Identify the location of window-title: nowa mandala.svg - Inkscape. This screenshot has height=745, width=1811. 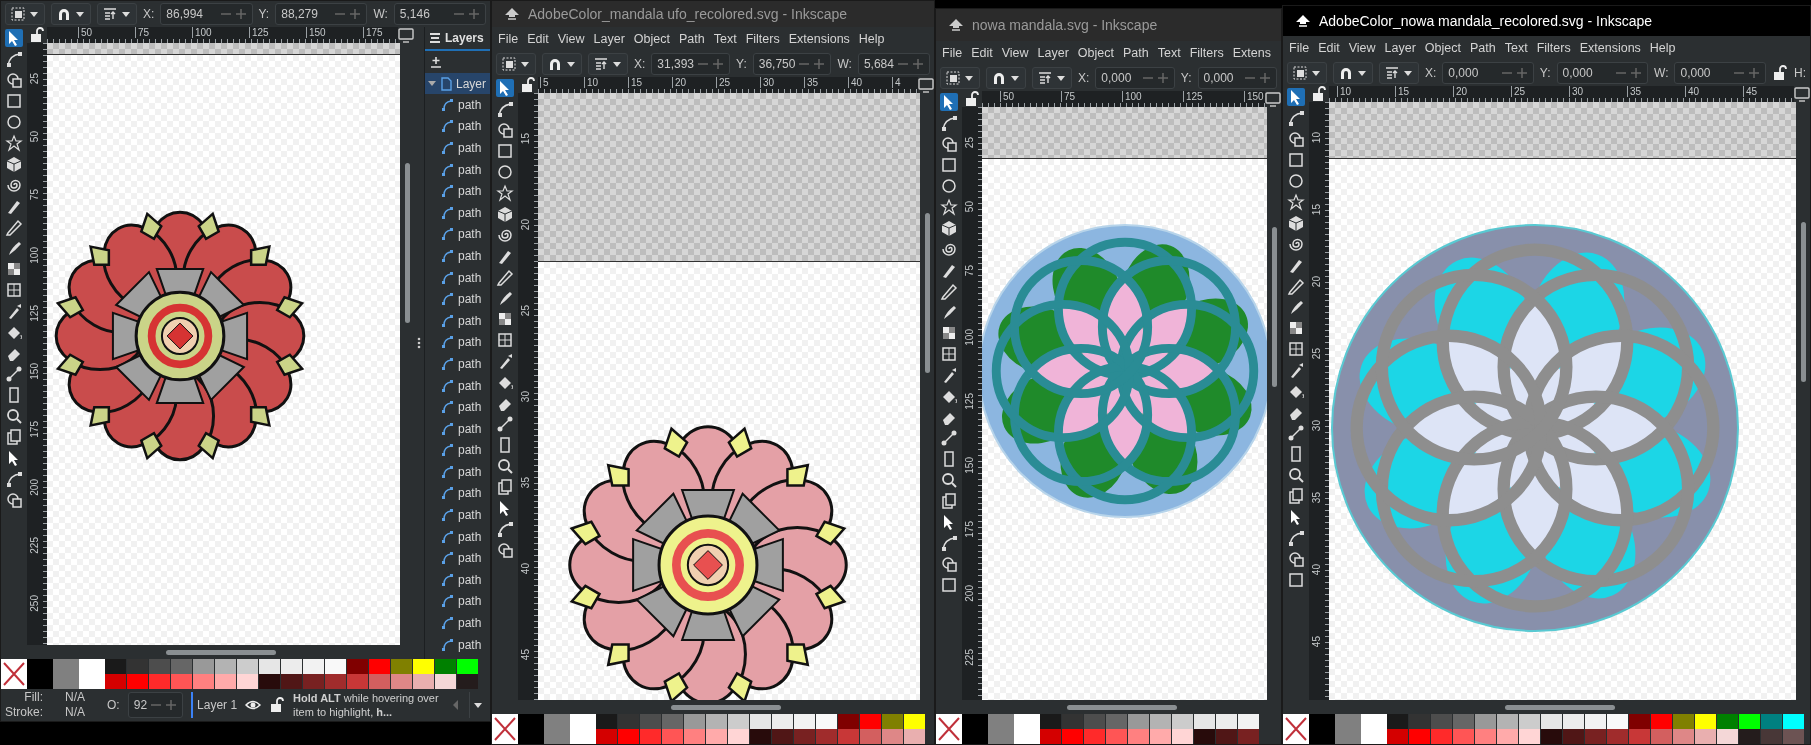
(1065, 25).